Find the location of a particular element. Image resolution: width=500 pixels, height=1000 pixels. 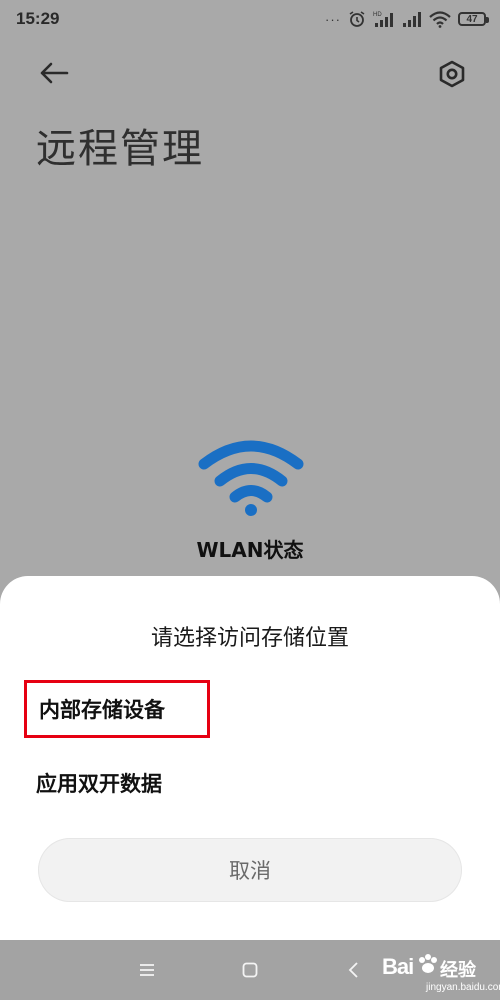

battery-icon: 47 is located at coordinates (473, 19).